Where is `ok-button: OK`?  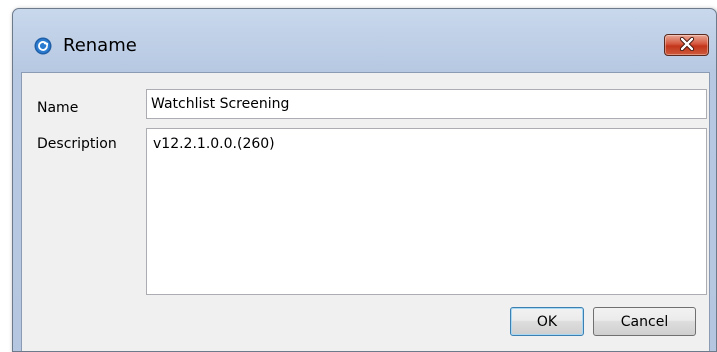 ok-button: OK is located at coordinates (547, 321).